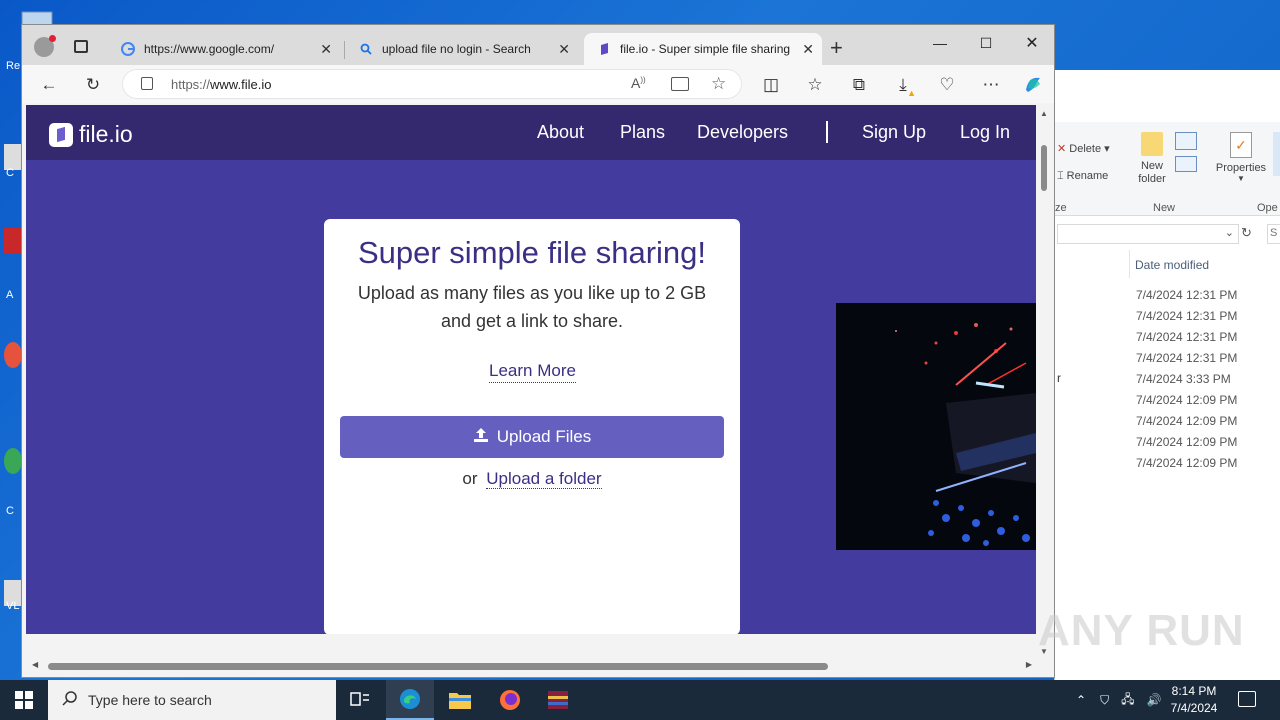 Image resolution: width=1280 pixels, height=720 pixels. Describe the element at coordinates (642, 132) in the screenshot. I see `nav-plans: Plans` at that location.